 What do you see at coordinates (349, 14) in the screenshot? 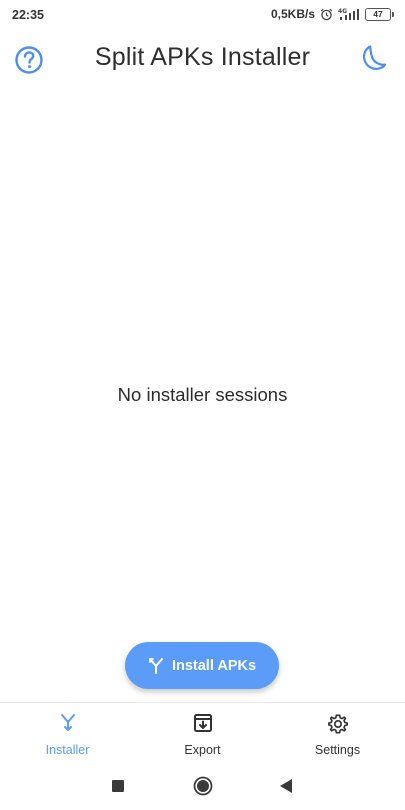
I see `signal-icon: 4G` at bounding box center [349, 14].